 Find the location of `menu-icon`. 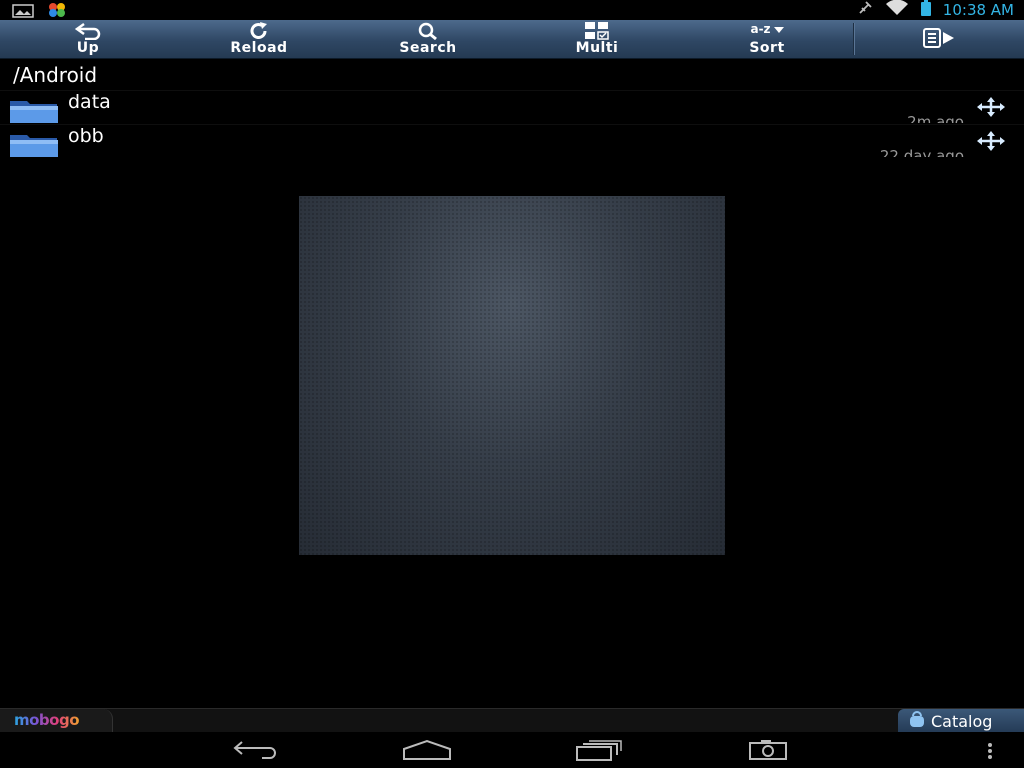

menu-icon is located at coordinates (990, 752).